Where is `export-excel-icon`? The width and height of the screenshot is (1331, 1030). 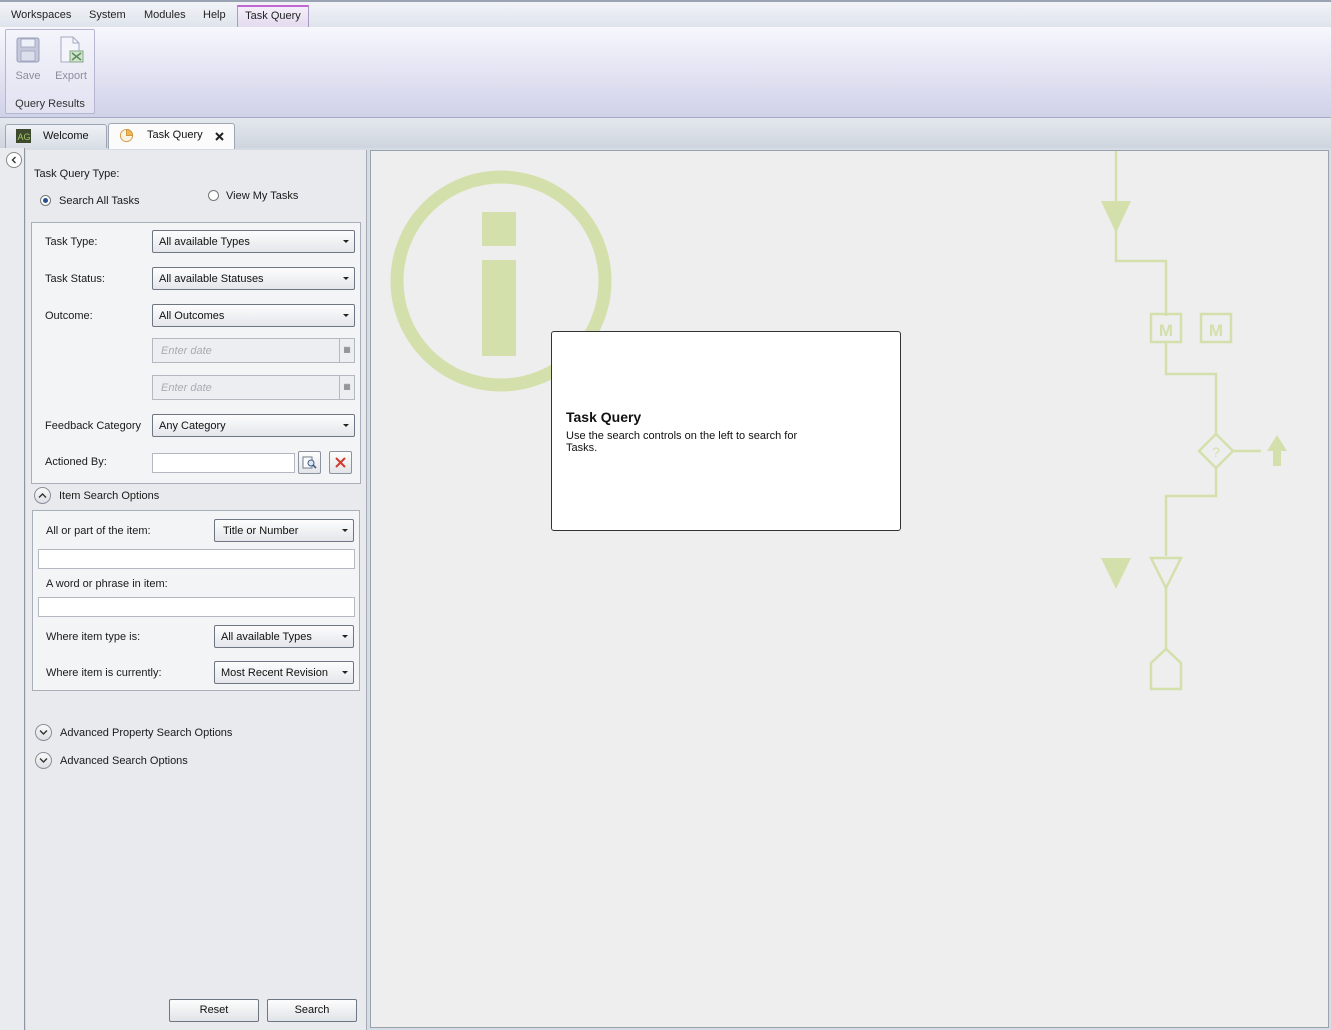 export-excel-icon is located at coordinates (72, 49).